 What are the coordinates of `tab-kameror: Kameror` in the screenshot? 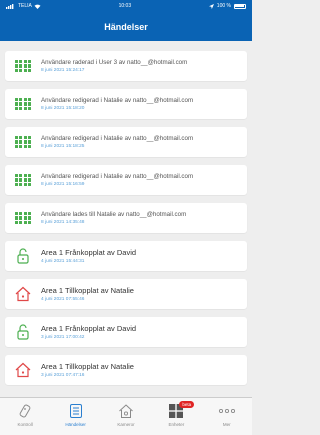 It's located at (126, 414).